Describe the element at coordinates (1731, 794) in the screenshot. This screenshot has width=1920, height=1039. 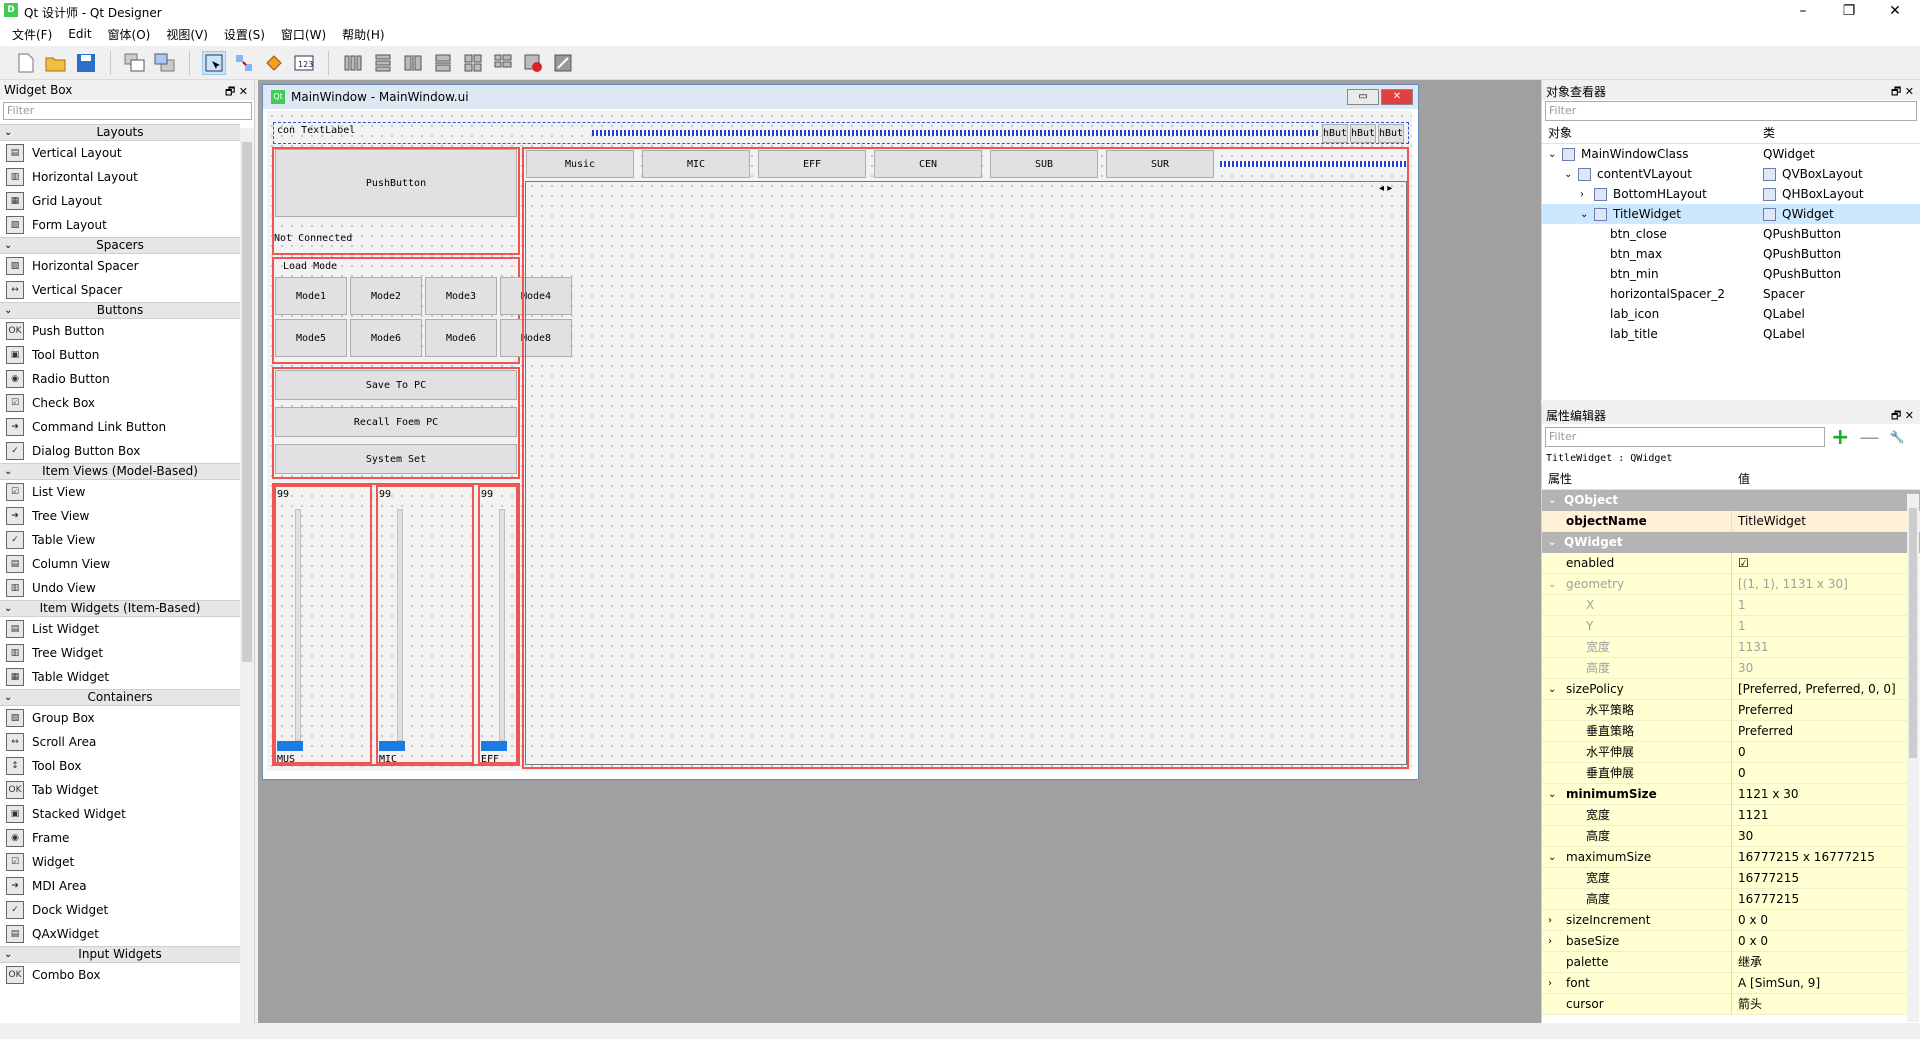
I see `property-row: ⌄ minimumSize 1121 x 30` at that location.